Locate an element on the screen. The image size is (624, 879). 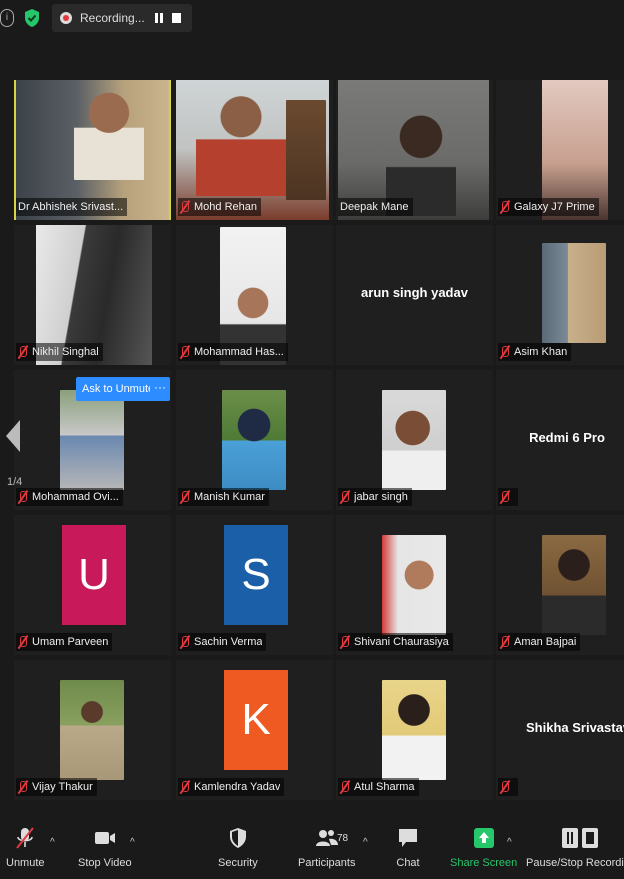
participant-namebar: Aman Bajpai is located at coordinates (539, 642).